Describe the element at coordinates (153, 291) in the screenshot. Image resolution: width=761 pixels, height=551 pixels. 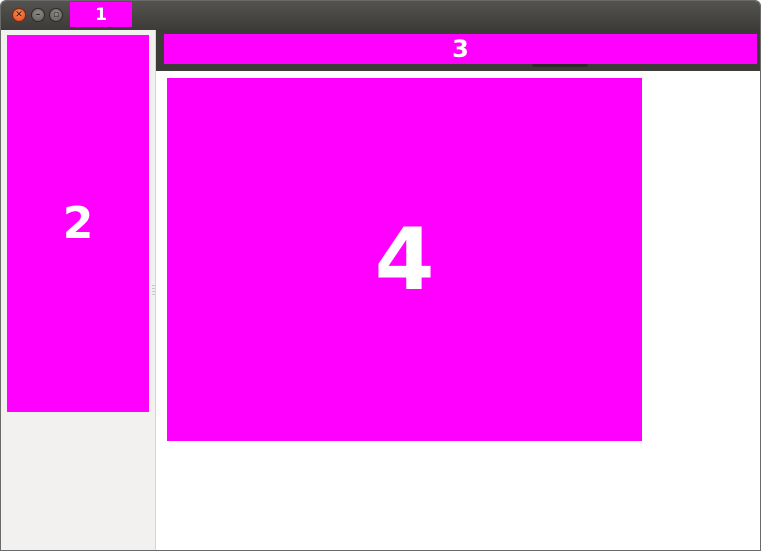
I see `pane-resize-handle` at that location.